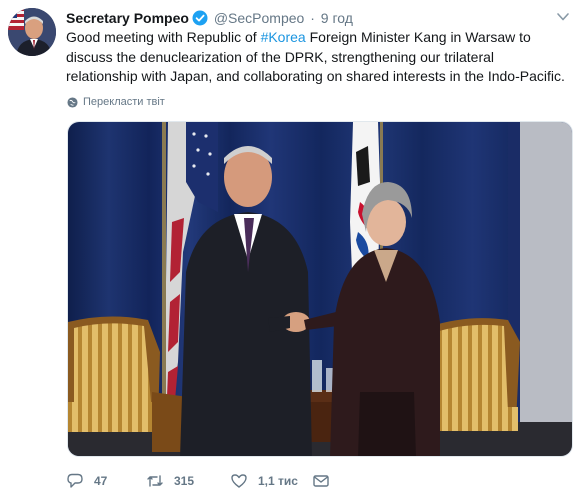  I want to click on verified-badge-icon, so click(200, 18).